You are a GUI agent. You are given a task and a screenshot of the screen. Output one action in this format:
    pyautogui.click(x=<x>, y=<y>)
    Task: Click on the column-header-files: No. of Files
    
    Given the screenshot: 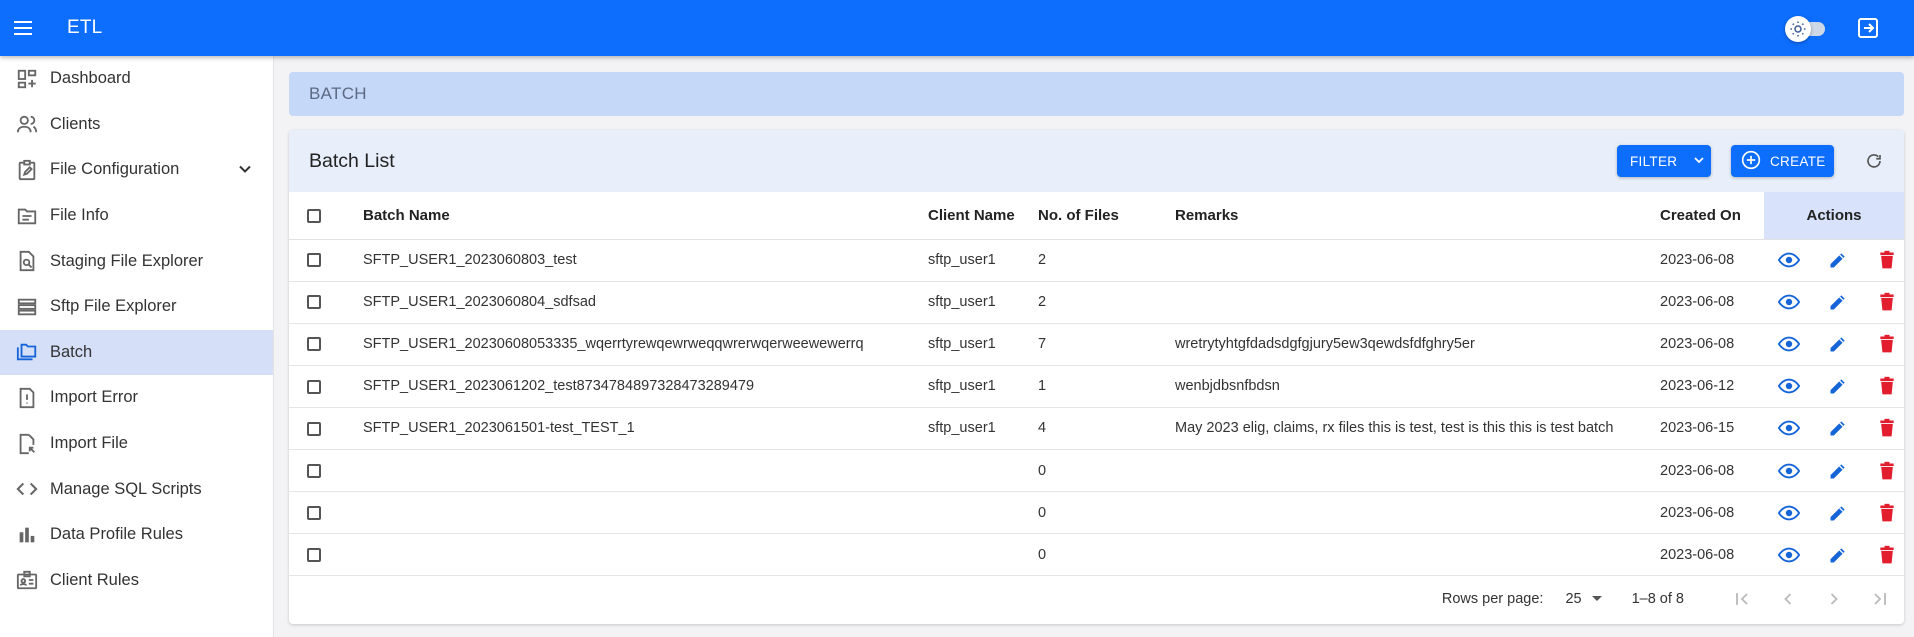 What is the action you would take?
    pyautogui.click(x=1106, y=216)
    